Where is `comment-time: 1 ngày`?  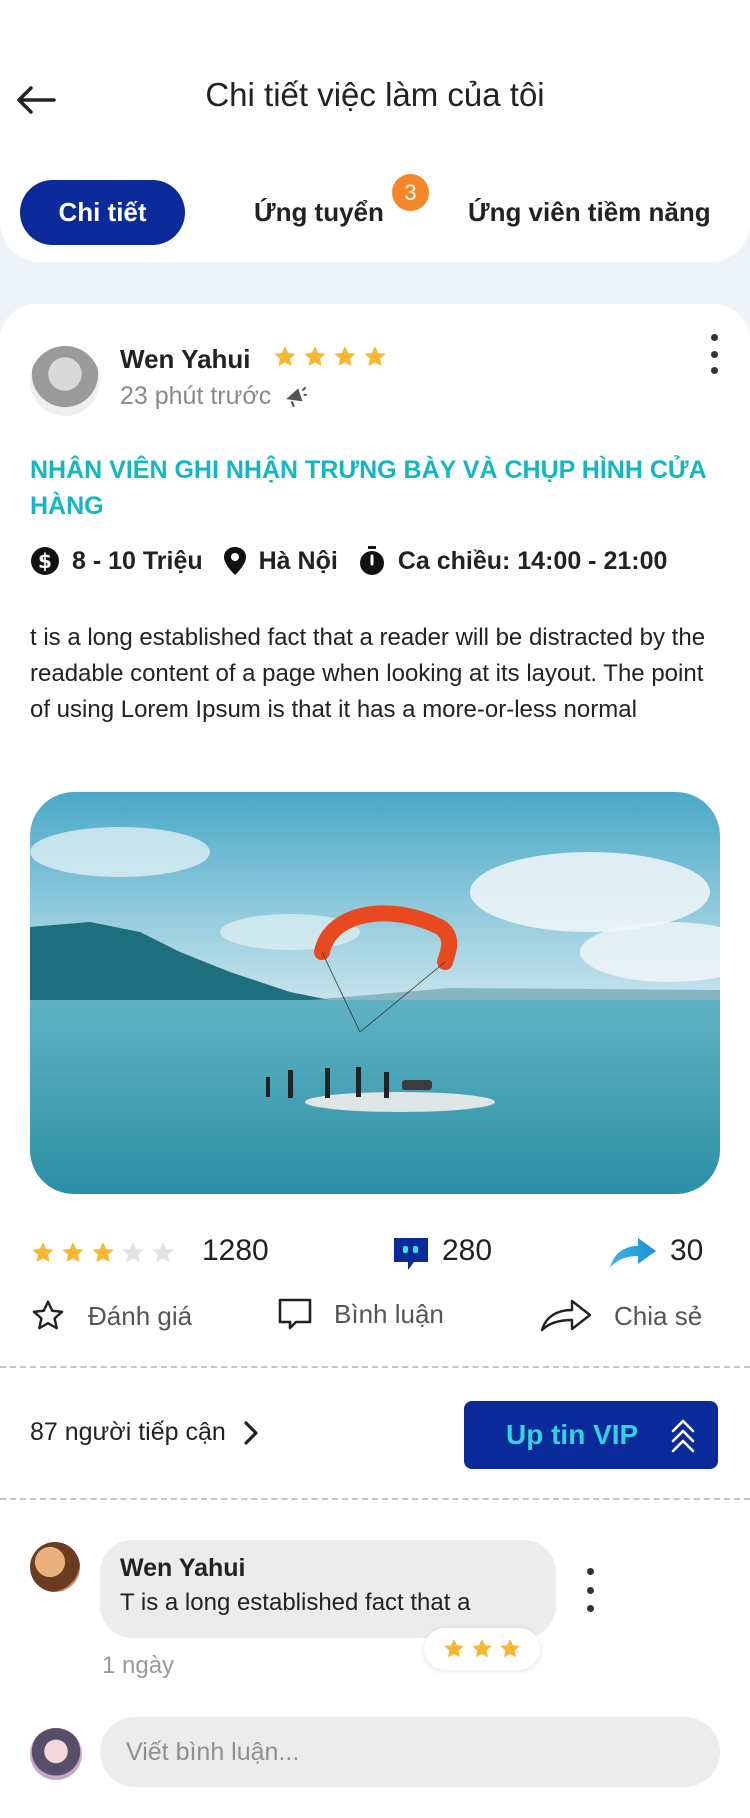 comment-time: 1 ngày is located at coordinates (138, 1665).